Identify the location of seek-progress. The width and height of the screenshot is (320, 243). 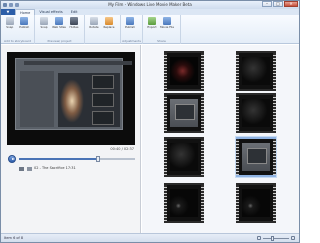
(58, 159).